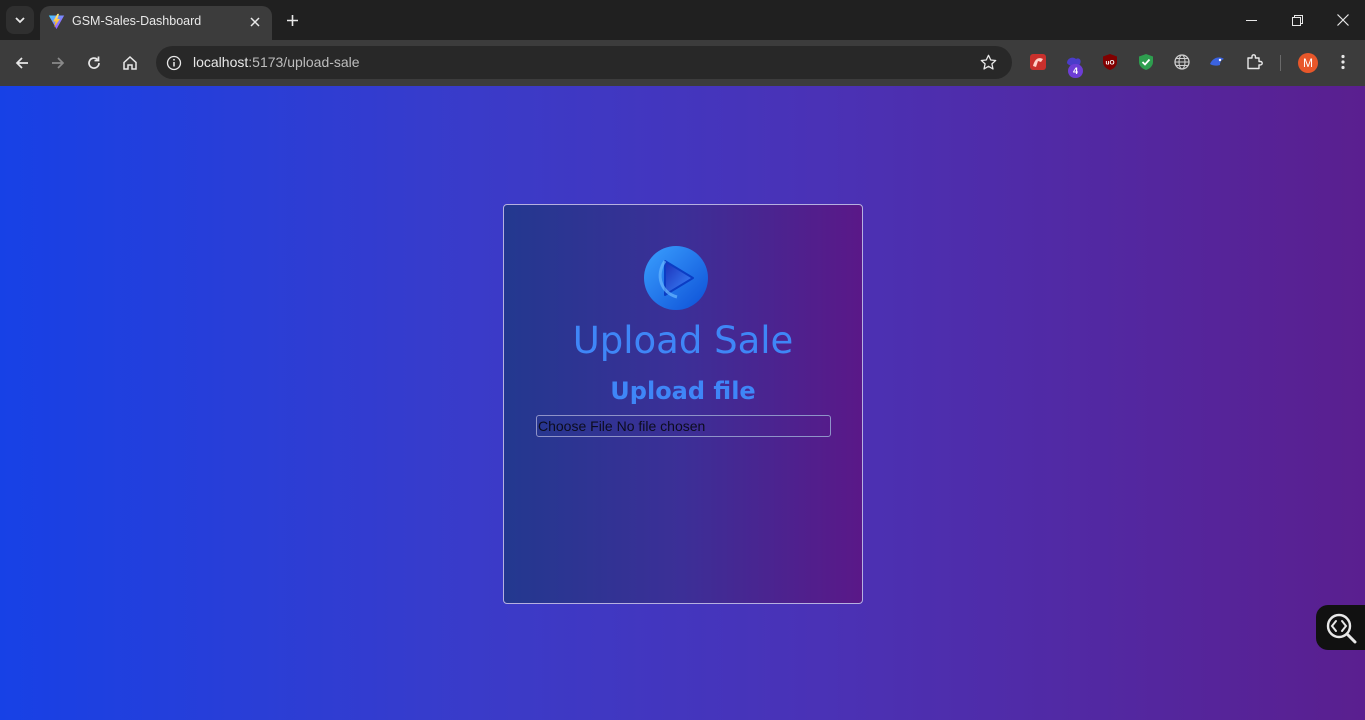 This screenshot has height=720, width=1365. Describe the element at coordinates (1308, 63) in the screenshot. I see `profile-avatar: M` at that location.